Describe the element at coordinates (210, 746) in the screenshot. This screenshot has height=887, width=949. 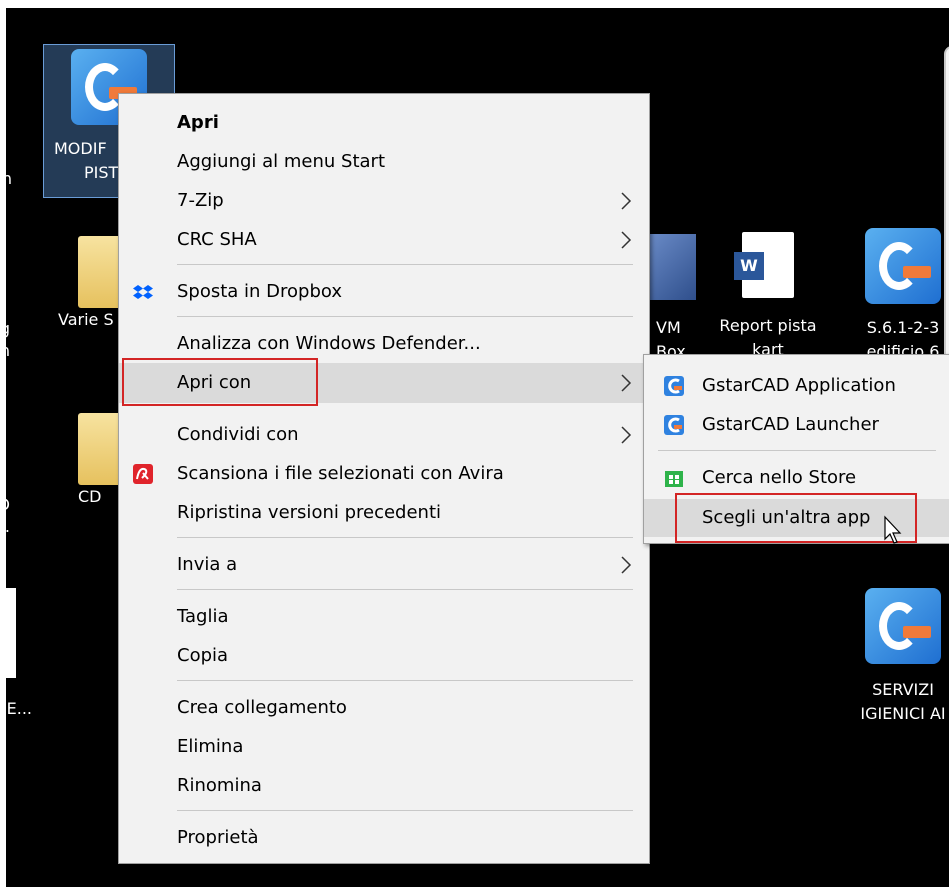
I see `menu-item-label: Elimina` at that location.